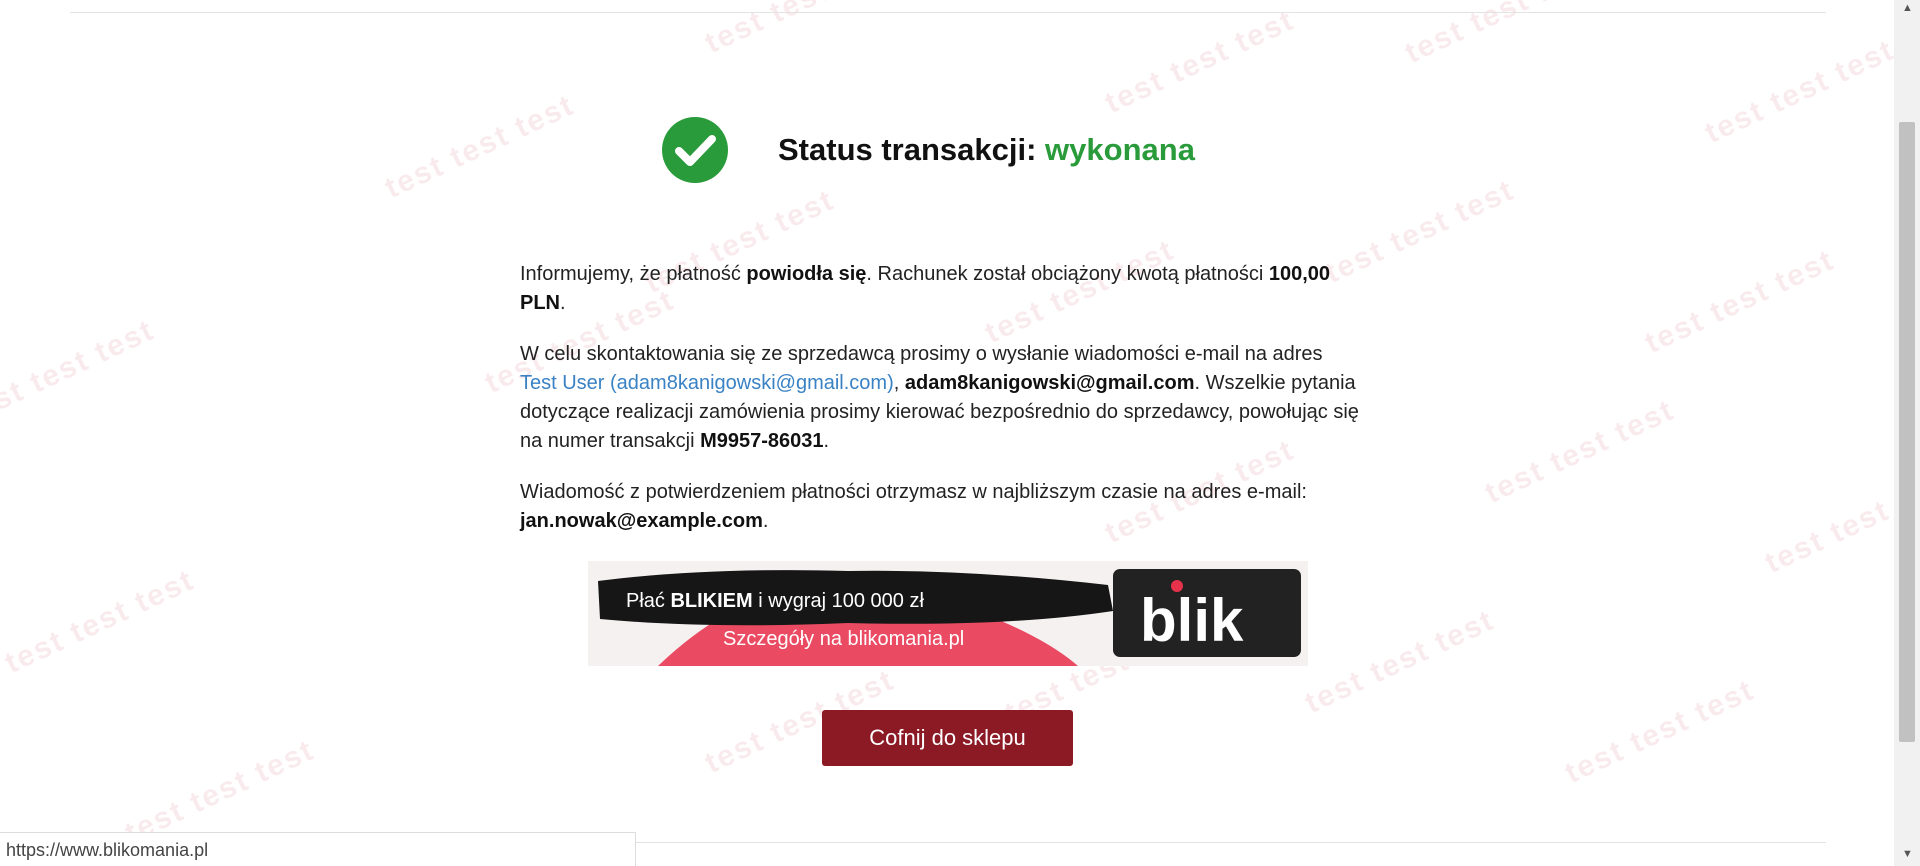 The height and width of the screenshot is (866, 1920). What do you see at coordinates (843, 639) in the screenshot?
I see `banner-subtext: Szczegóły na blikomania.pl` at bounding box center [843, 639].